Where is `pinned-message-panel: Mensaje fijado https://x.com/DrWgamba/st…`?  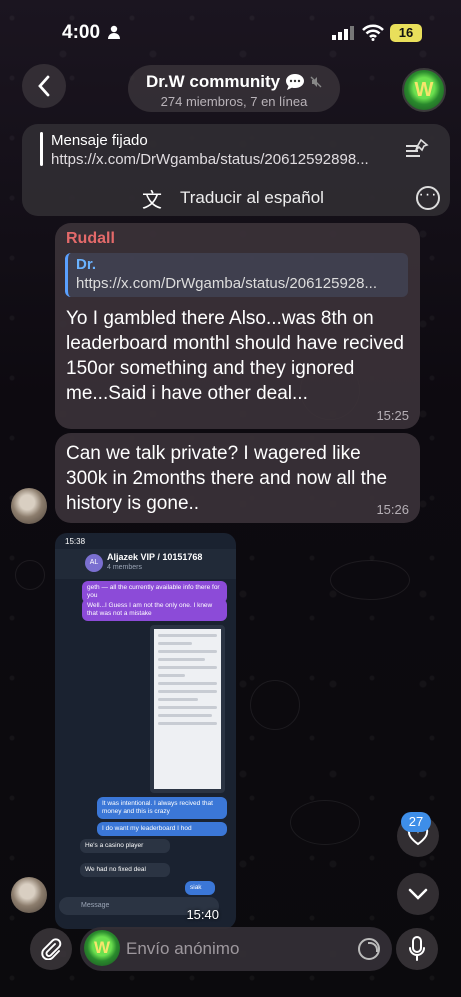 pinned-message-panel: Mensaje fijado https://x.com/DrWgamba/st… is located at coordinates (236, 170).